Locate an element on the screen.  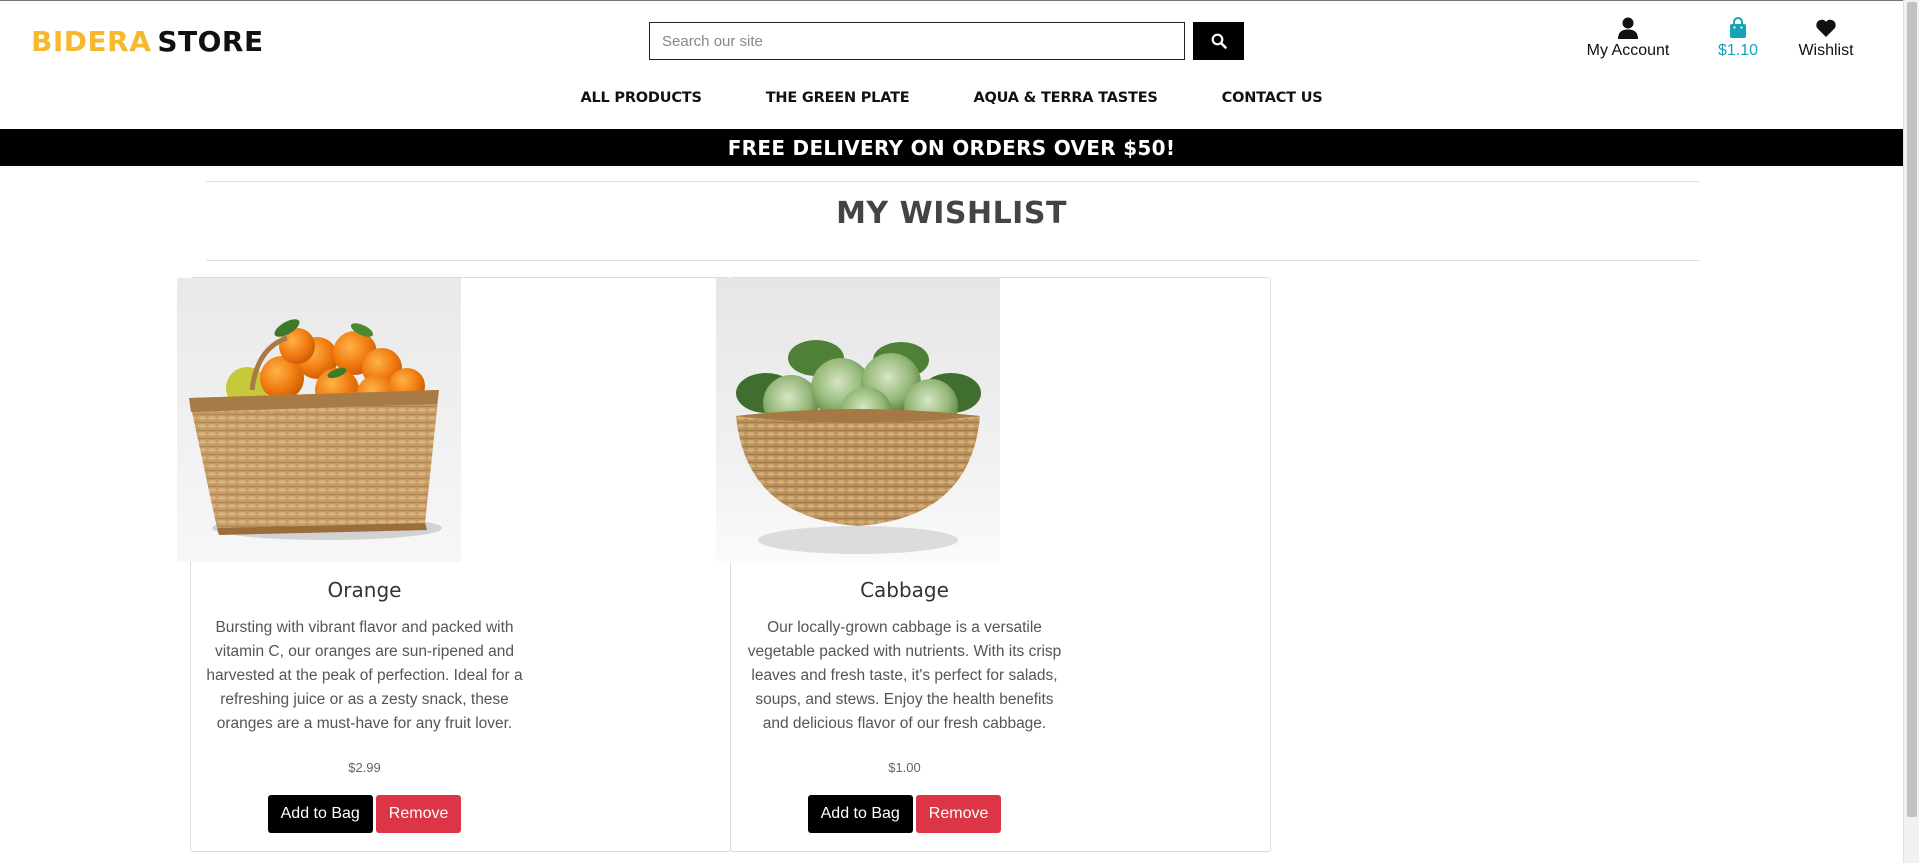
scrollbar-thumb is located at coordinates (1912, 409).